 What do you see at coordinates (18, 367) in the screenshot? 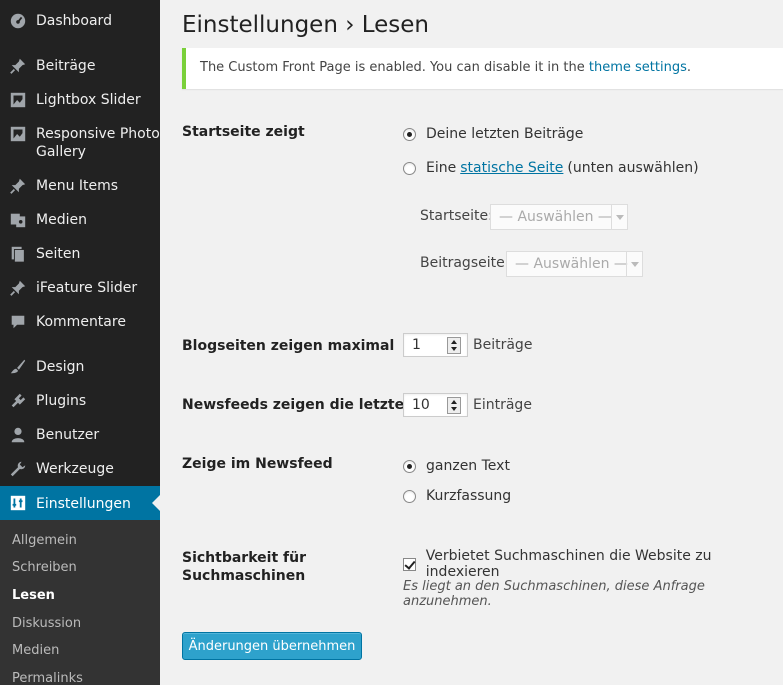
I see `brush-icon` at bounding box center [18, 367].